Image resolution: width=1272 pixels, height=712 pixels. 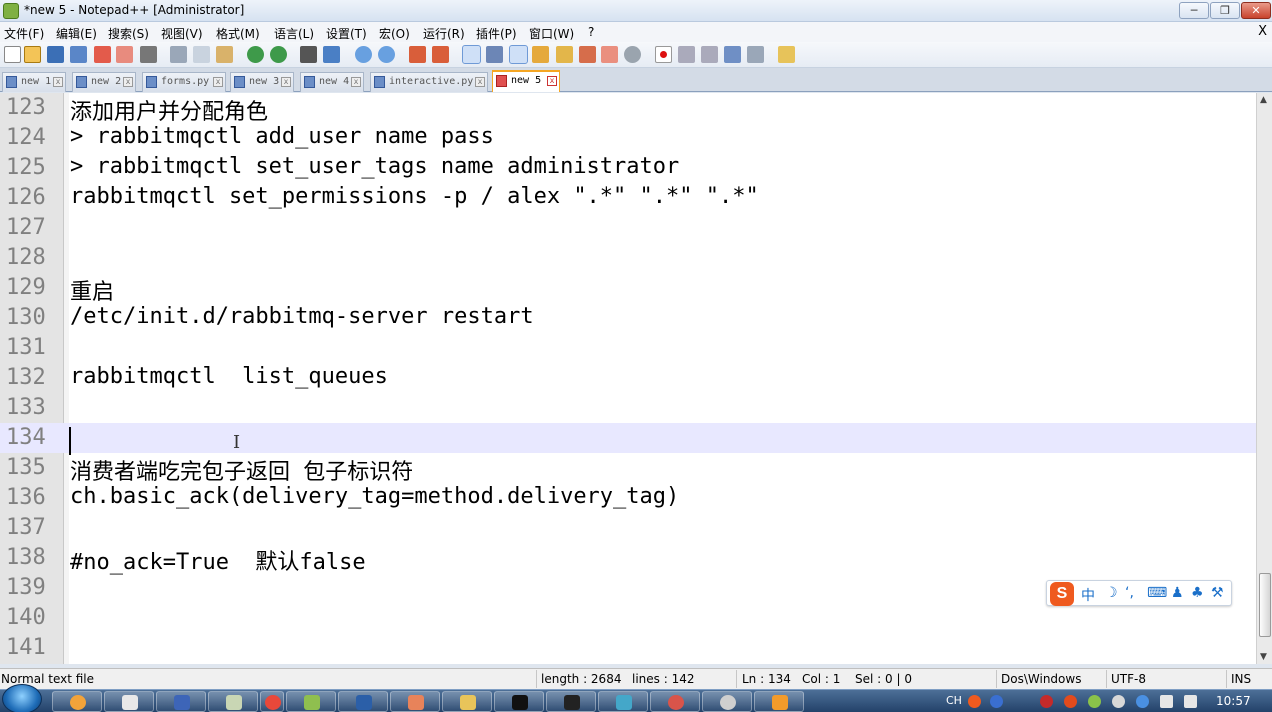 I want to click on menu-run: 运行(R), so click(x=444, y=33).